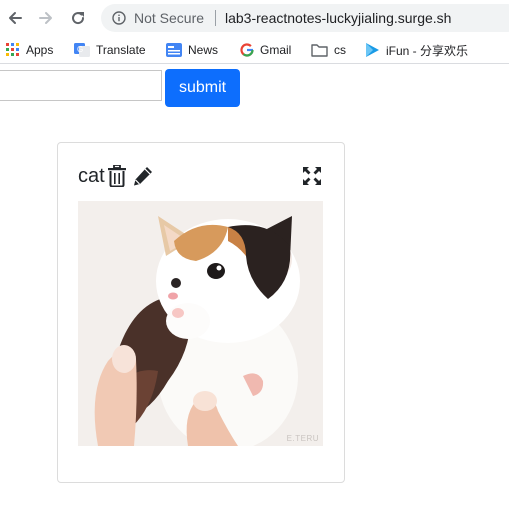 This screenshot has height=515, width=509. I want to click on back-button, so click(15, 18).